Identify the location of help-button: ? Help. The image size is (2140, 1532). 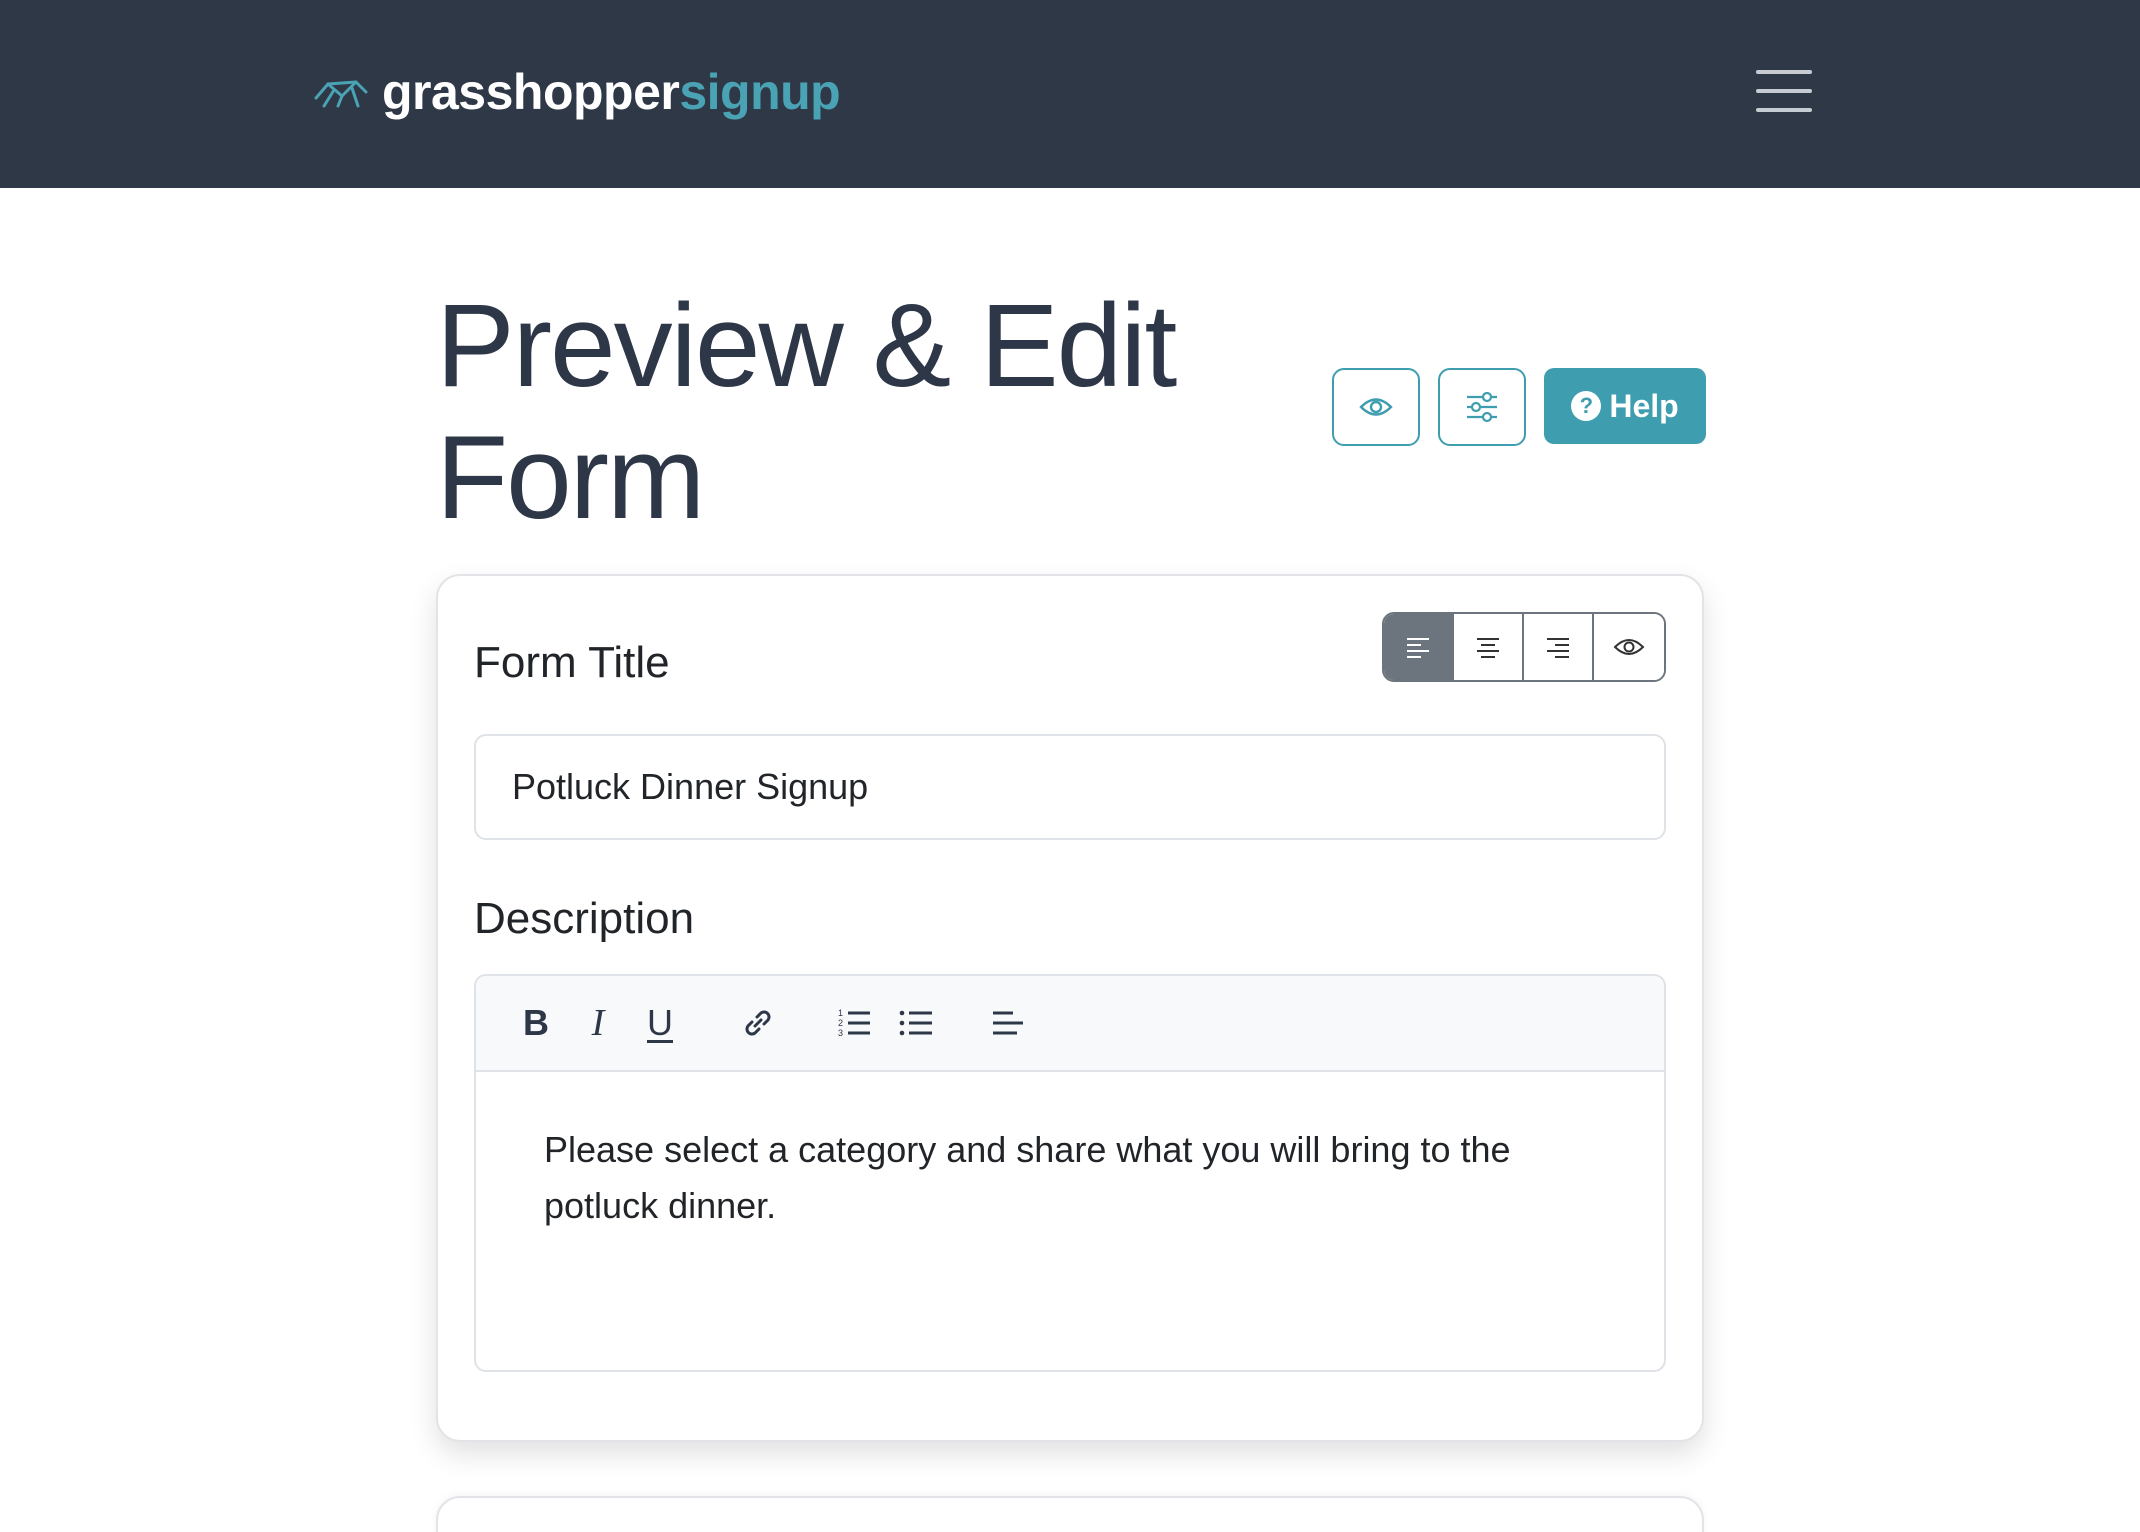
(1625, 406).